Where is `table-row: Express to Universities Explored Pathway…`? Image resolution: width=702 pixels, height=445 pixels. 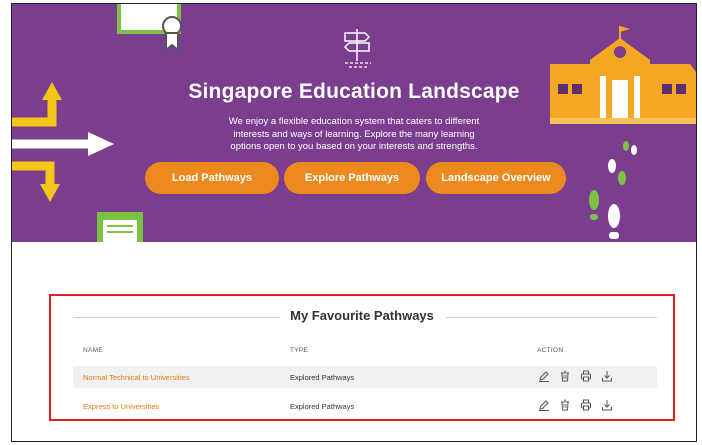
table-row: Express to Universities Explored Pathway… is located at coordinates (365, 406).